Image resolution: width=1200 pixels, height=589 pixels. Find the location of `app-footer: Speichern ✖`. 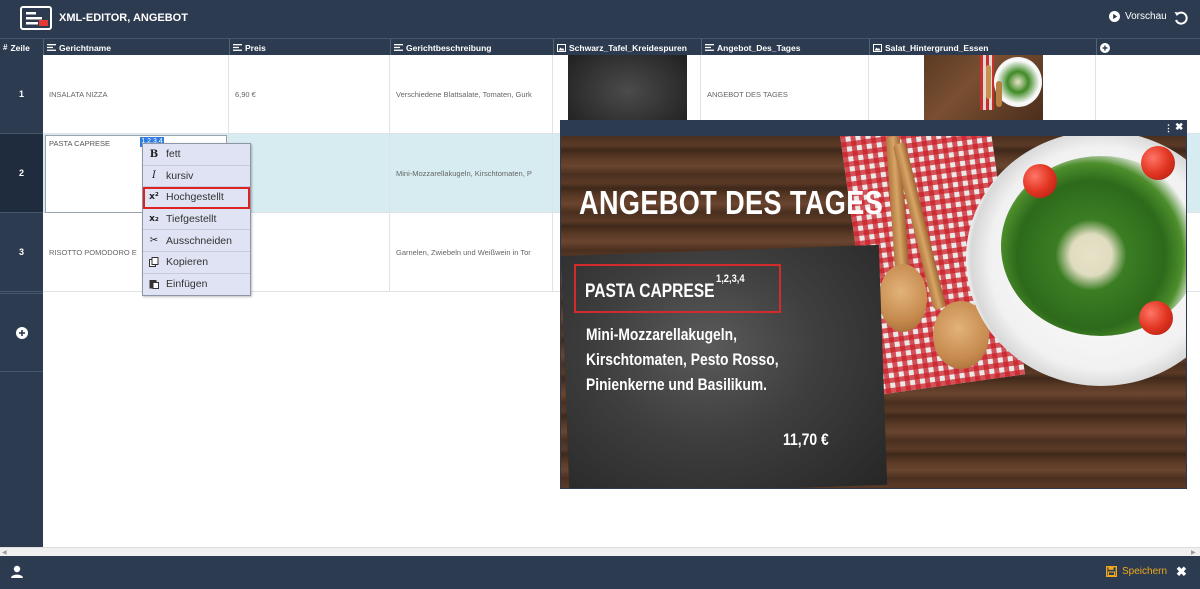

app-footer: Speichern ✖ is located at coordinates (600, 572).